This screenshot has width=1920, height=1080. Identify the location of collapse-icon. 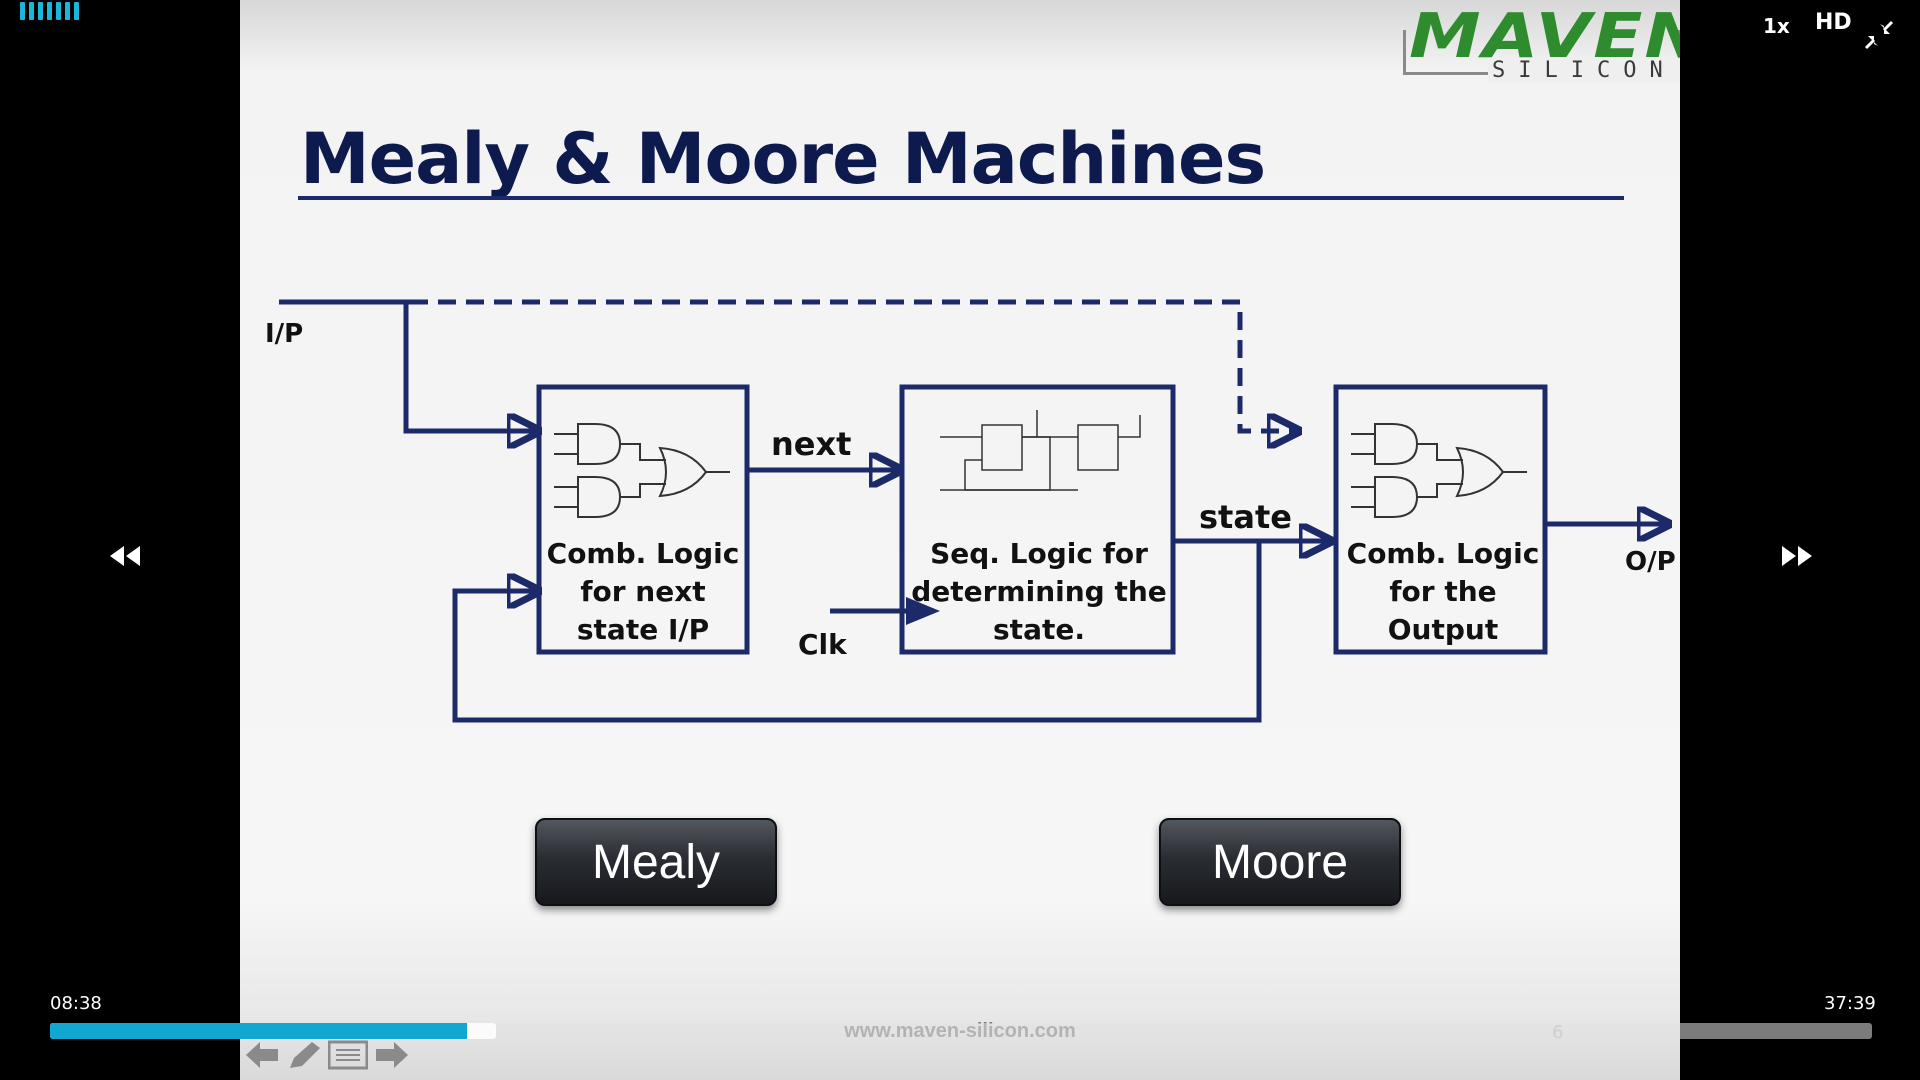
(1879, 37).